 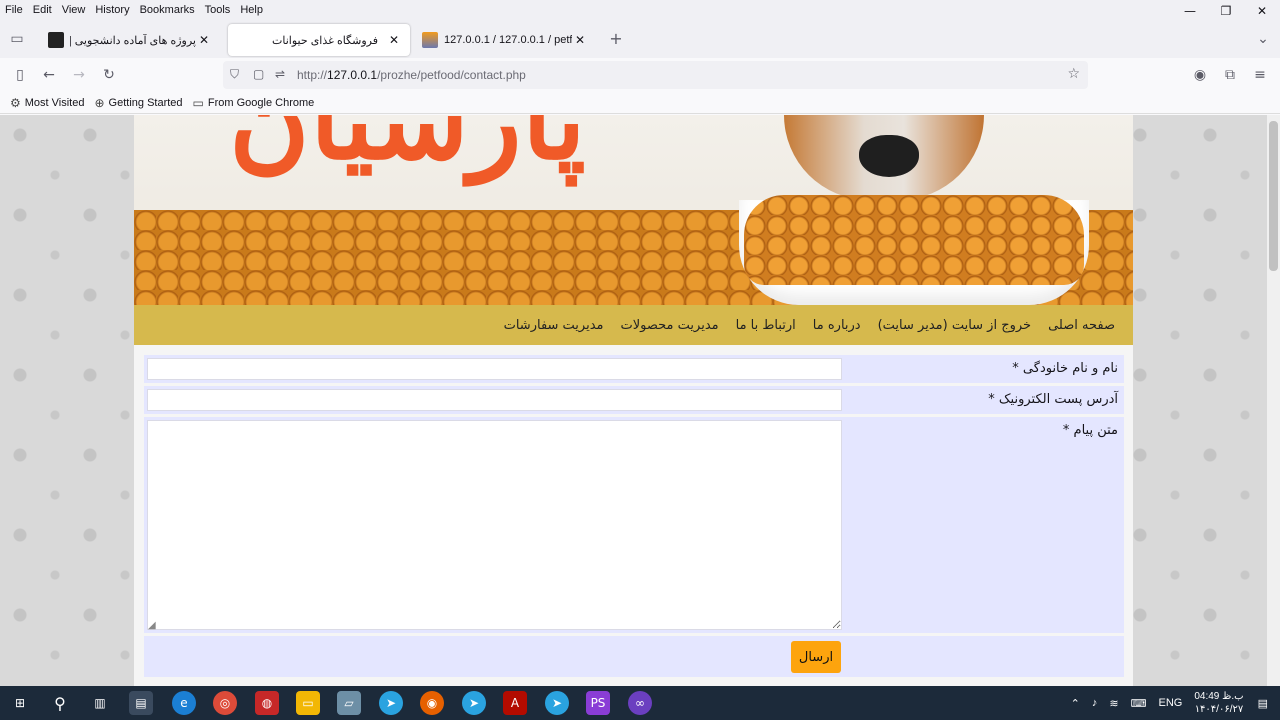 I want to click on tab-title: فروشگاه غذای حیوانات, so click(x=325, y=40).